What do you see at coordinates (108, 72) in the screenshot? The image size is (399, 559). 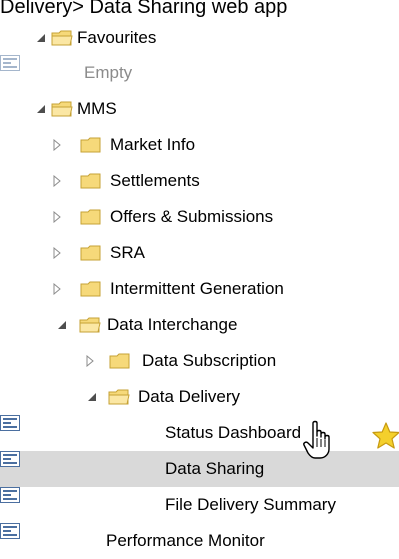 I see `tree-item-label: Empty` at bounding box center [108, 72].